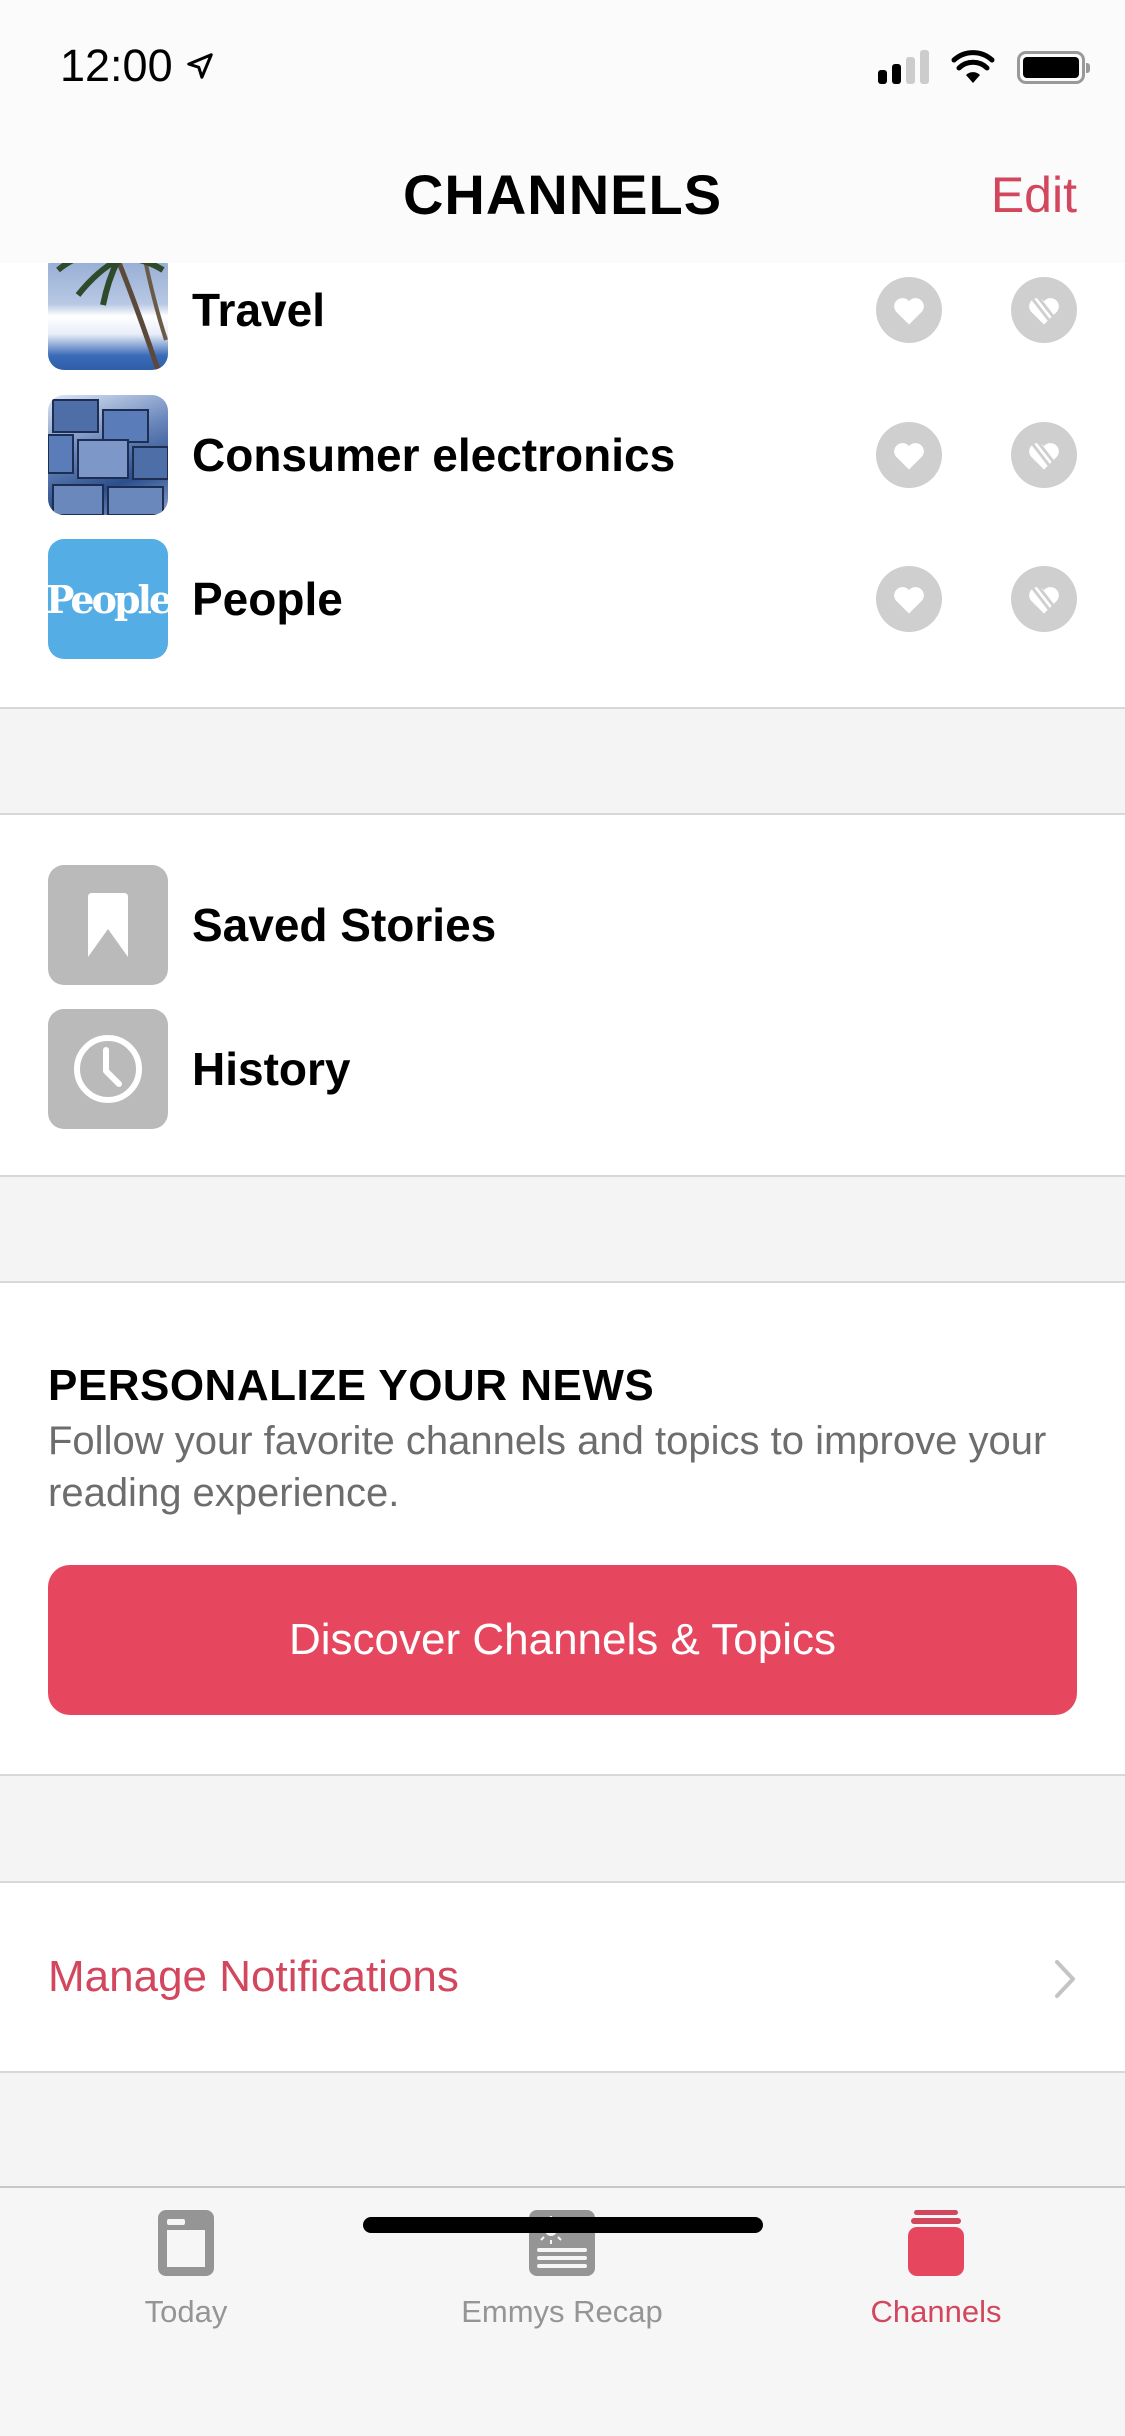  Describe the element at coordinates (271, 1069) in the screenshot. I see `history-label: History` at that location.